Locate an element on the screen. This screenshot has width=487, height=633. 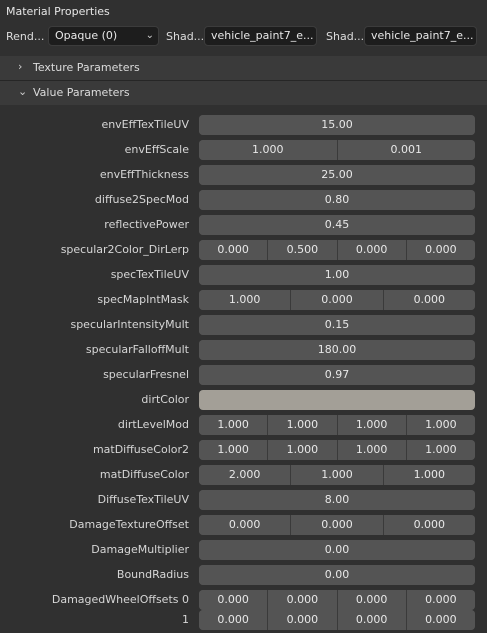
param-fields: 0.15 is located at coordinates (337, 325).